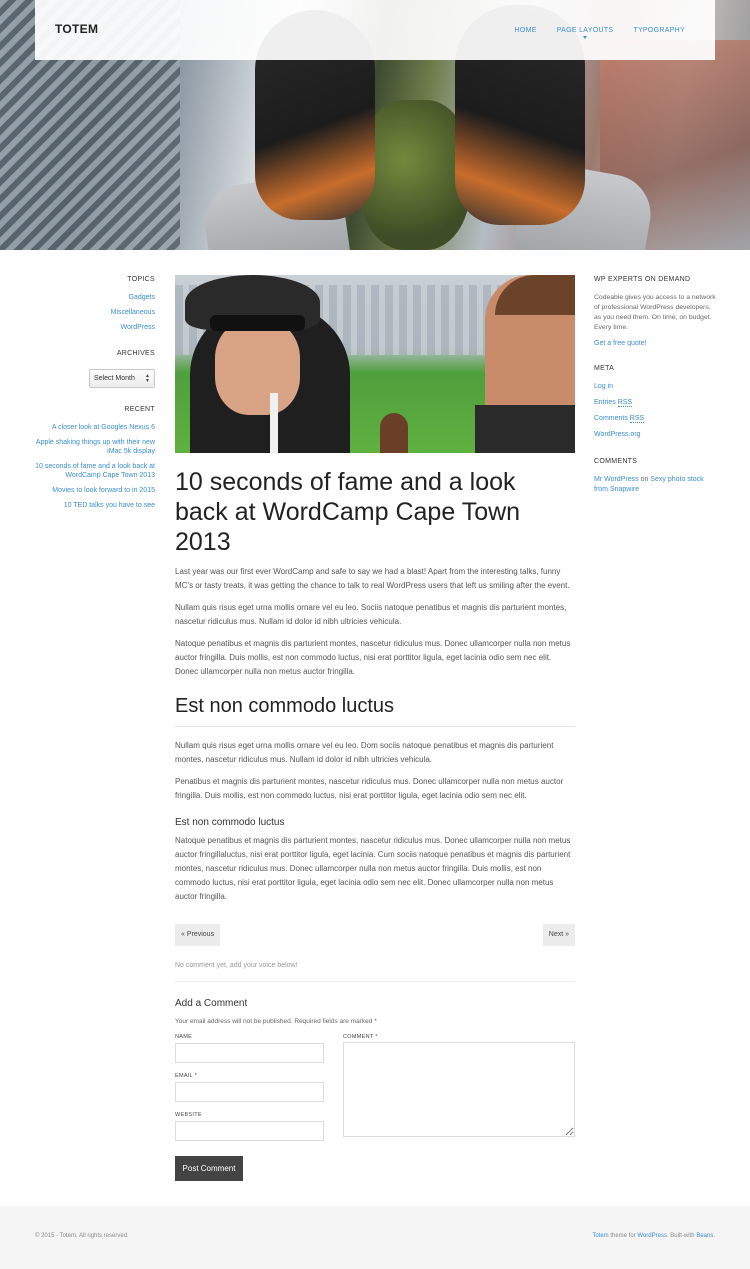  Describe the element at coordinates (138, 327) in the screenshot. I see `topic-link: WordPress` at that location.